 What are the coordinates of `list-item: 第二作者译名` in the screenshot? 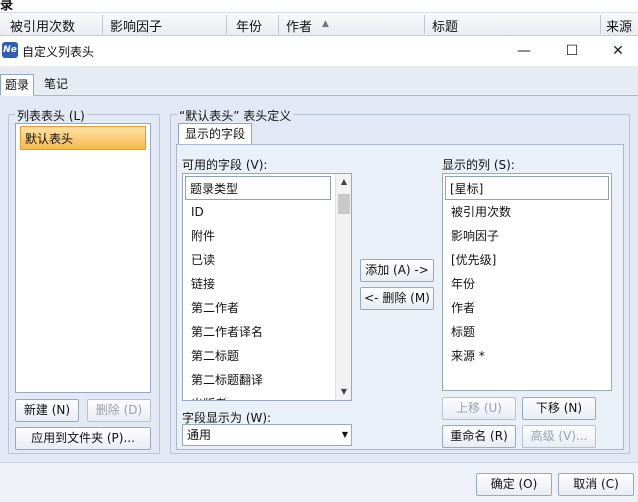 It's located at (225, 332).